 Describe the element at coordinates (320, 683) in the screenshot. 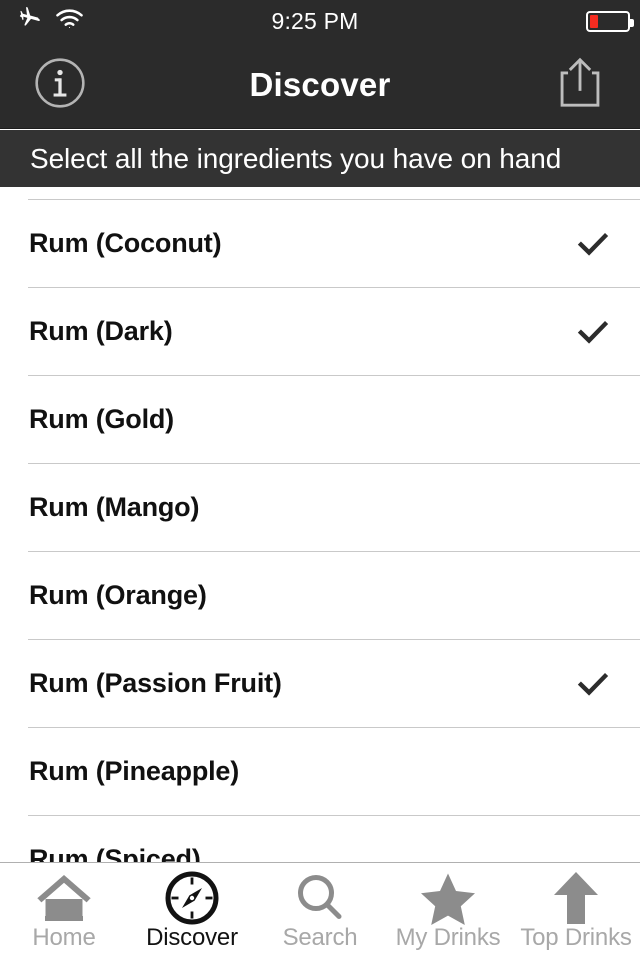

I see `ingredient-row: Rum (Passion Fruit)` at that location.